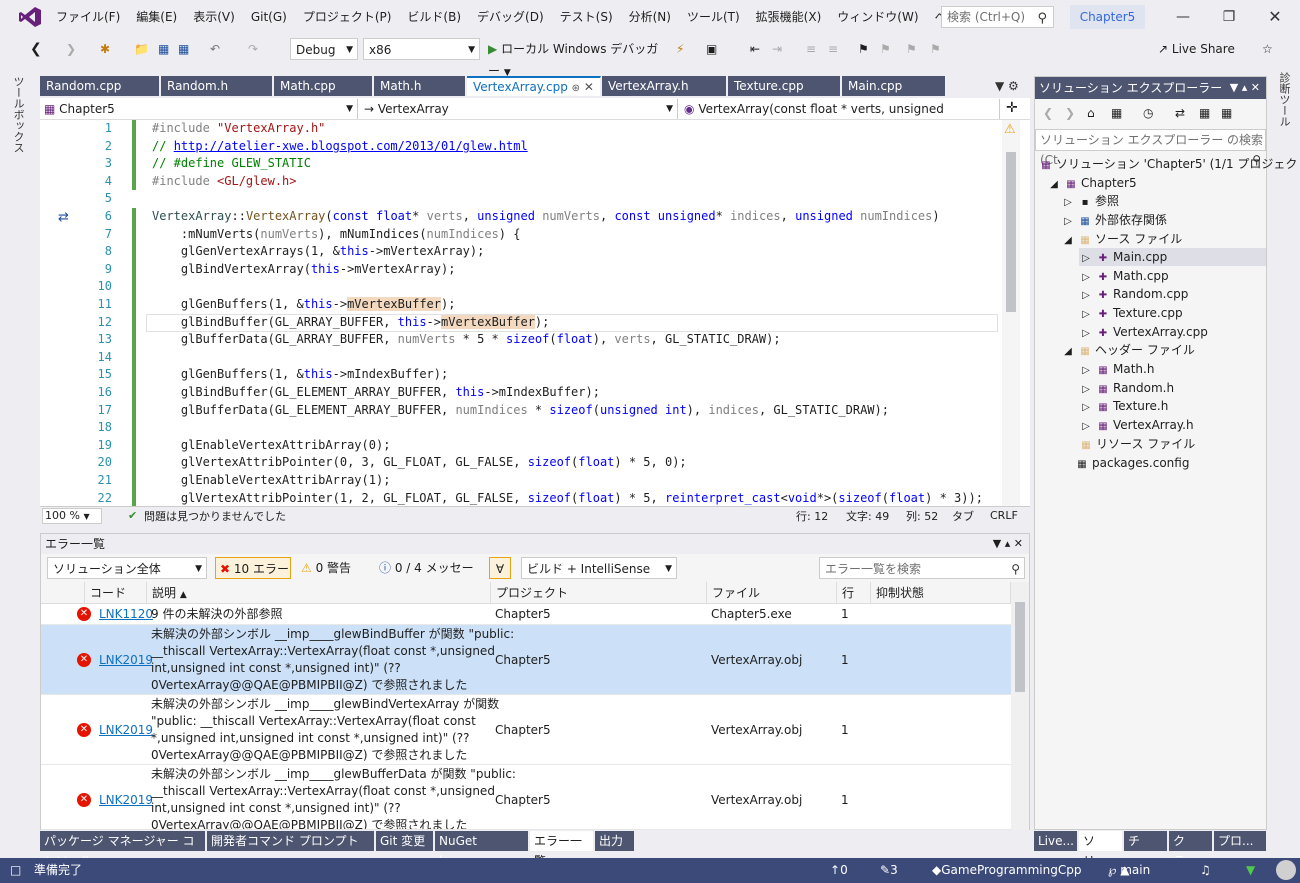 The width and height of the screenshot is (1300, 883). I want to click on solution-search-input: ソリューション エクスプローラー の検索 (Ct ⚲, so click(1150, 148).